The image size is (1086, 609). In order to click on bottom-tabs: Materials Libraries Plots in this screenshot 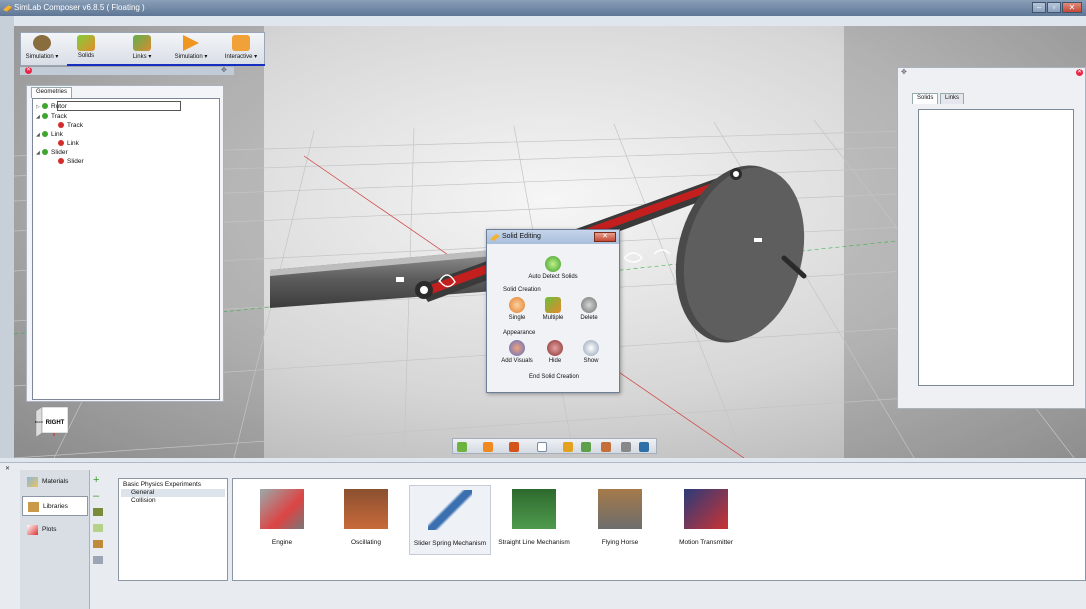, I will do `click(55, 539)`.